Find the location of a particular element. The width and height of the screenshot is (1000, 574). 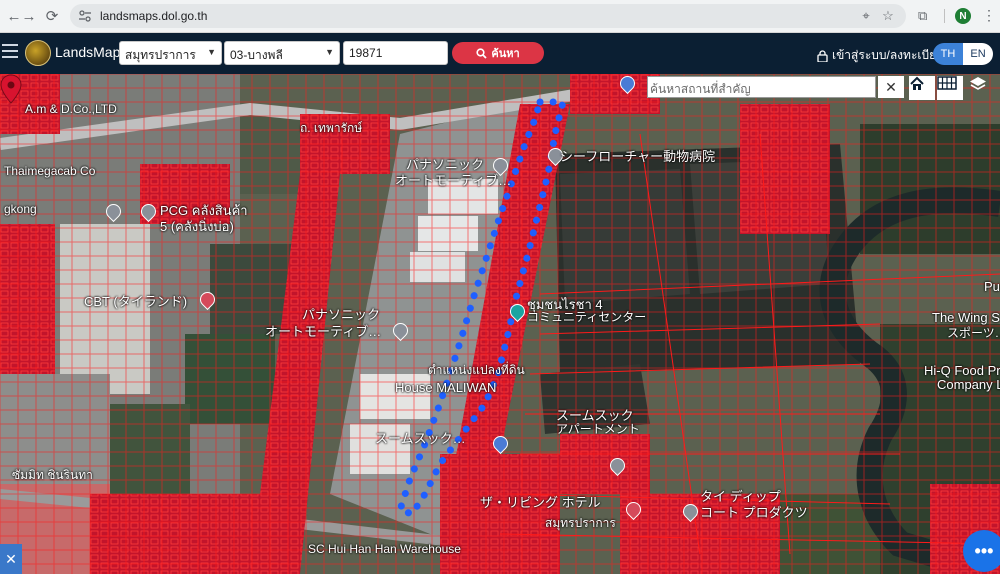

lang-en-button: EN is located at coordinates (978, 54).